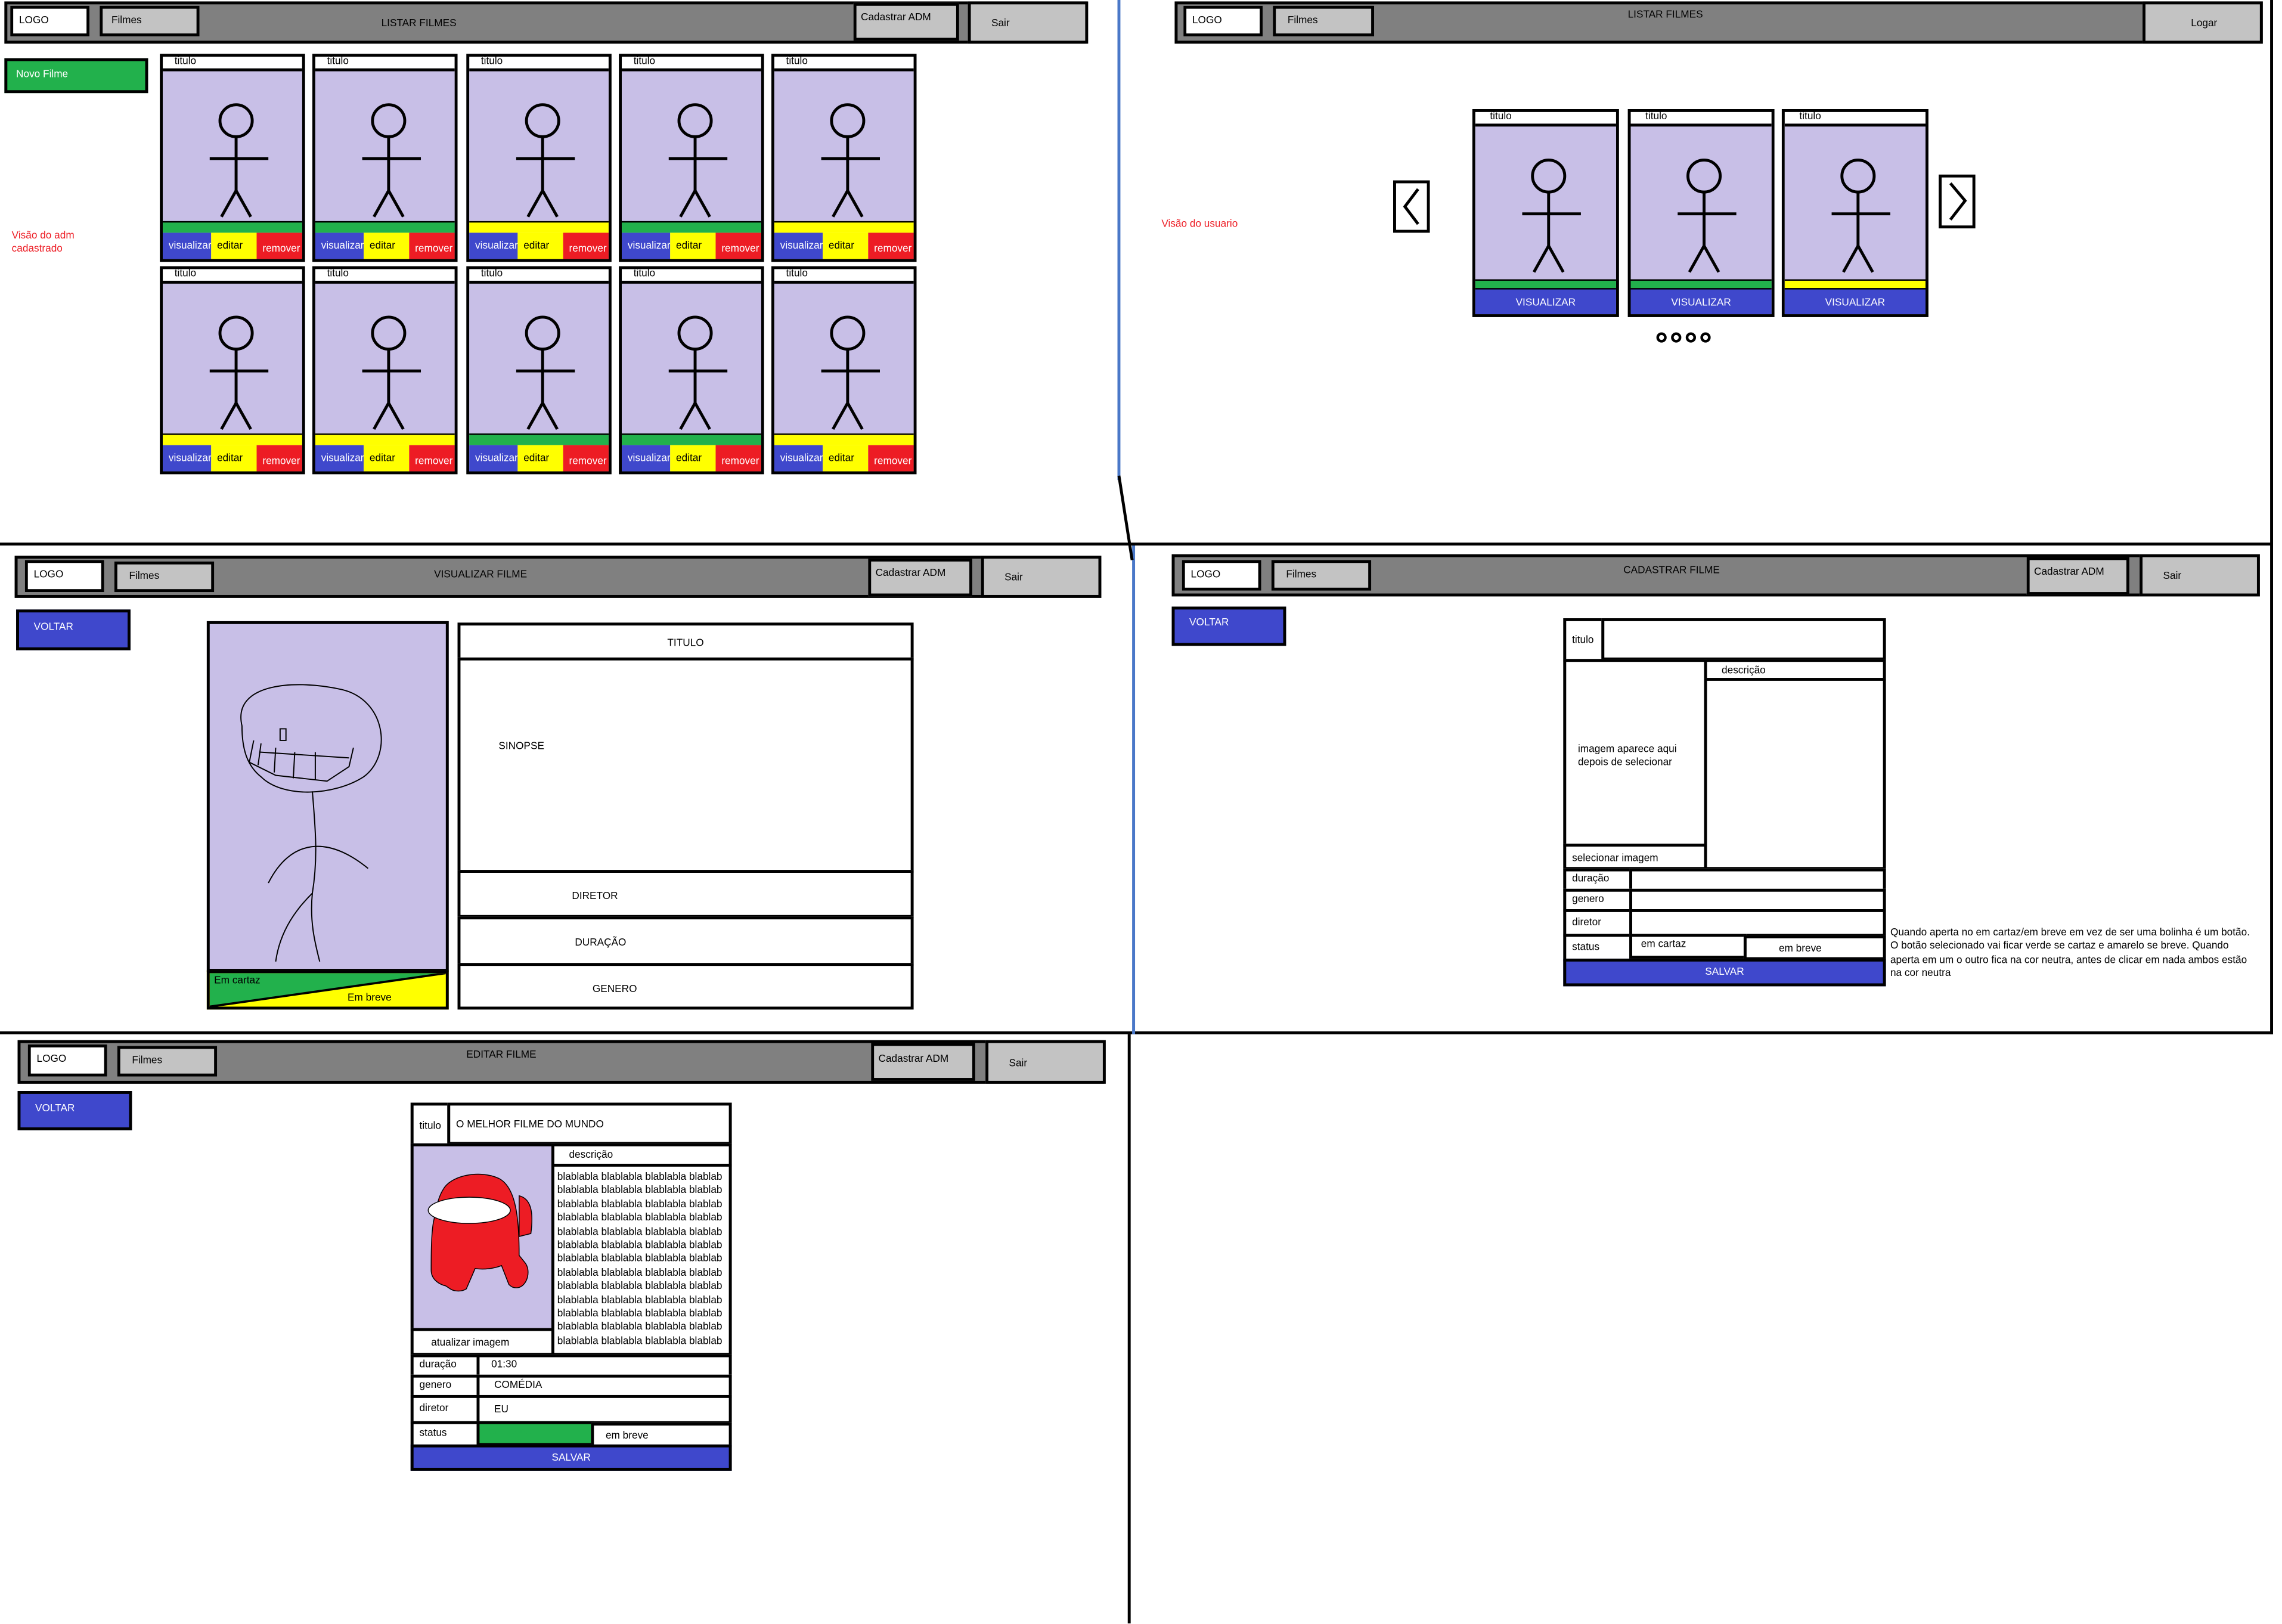  What do you see at coordinates (2203, 22) in the screenshot?
I see `logar-button: Logar` at bounding box center [2203, 22].